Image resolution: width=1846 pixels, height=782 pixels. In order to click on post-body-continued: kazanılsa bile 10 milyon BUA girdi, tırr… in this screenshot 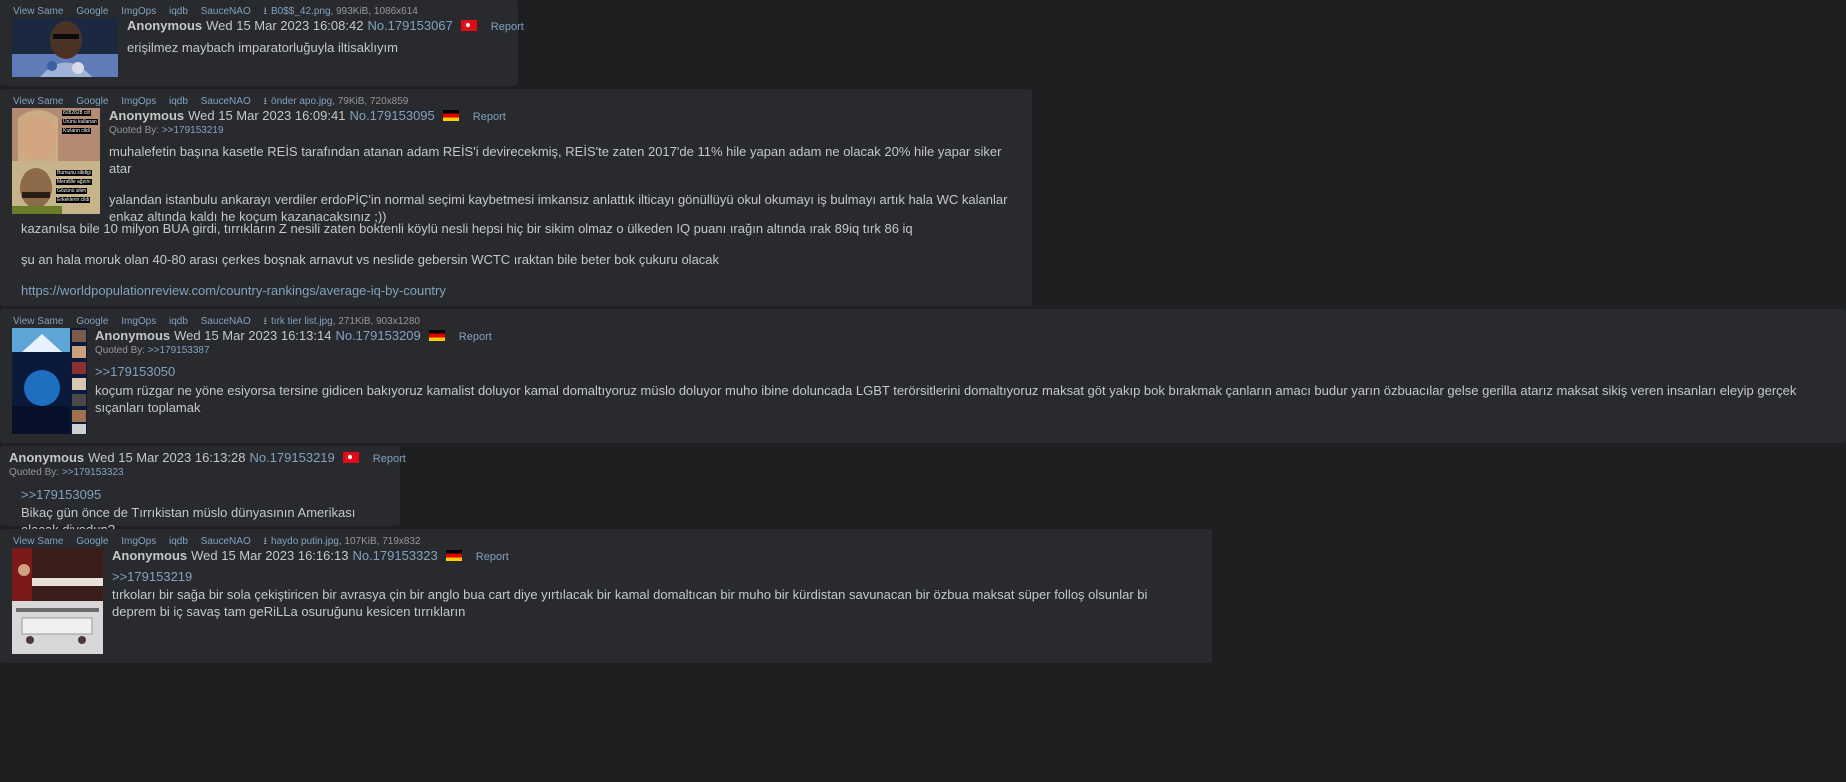, I will do `click(521, 259)`.